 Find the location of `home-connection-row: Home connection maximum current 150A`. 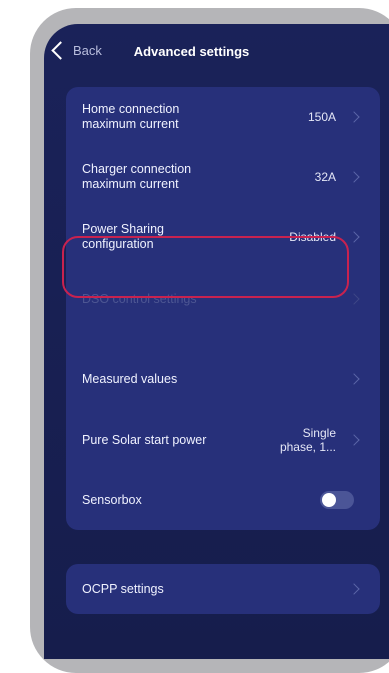

home-connection-row: Home connection maximum current 150A is located at coordinates (223, 117).